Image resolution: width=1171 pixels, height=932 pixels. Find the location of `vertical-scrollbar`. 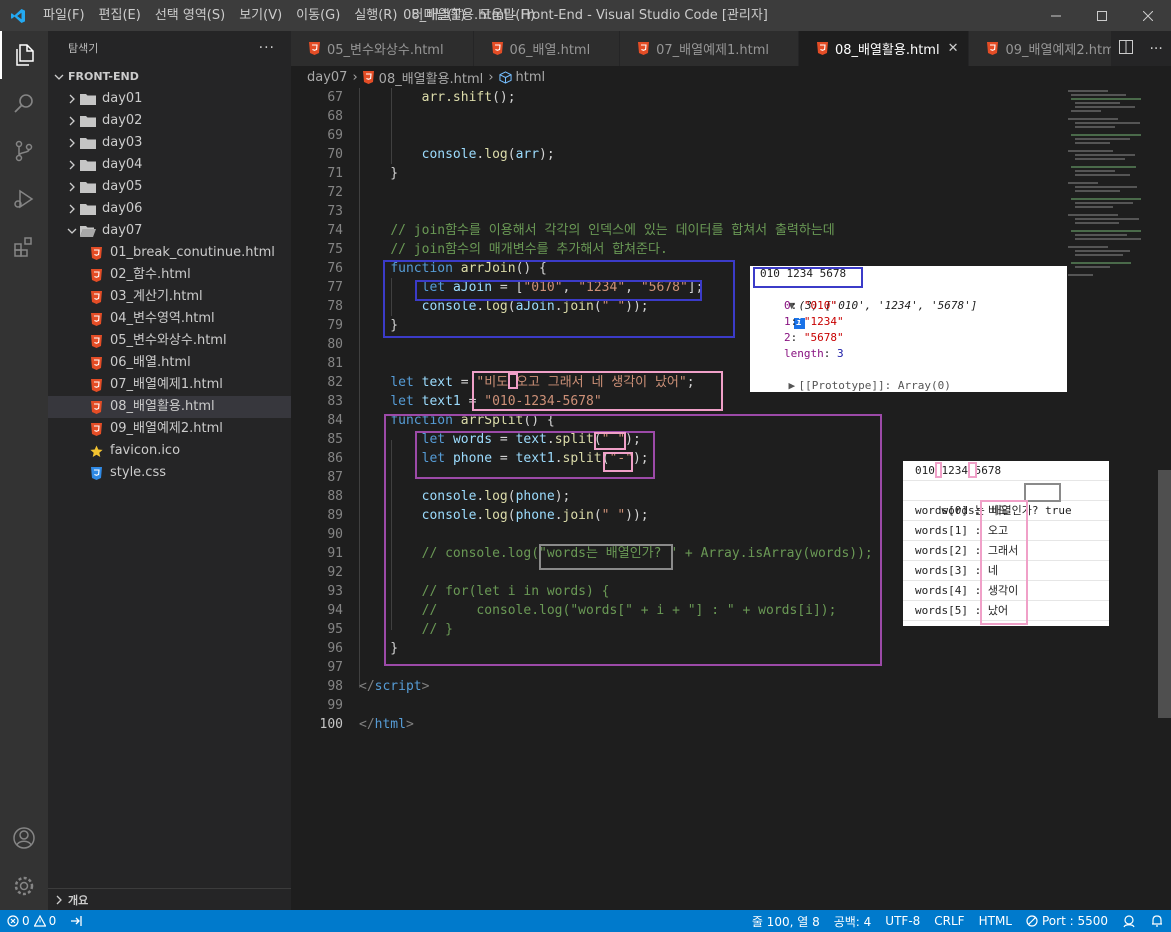

vertical-scrollbar is located at coordinates (1164, 594).